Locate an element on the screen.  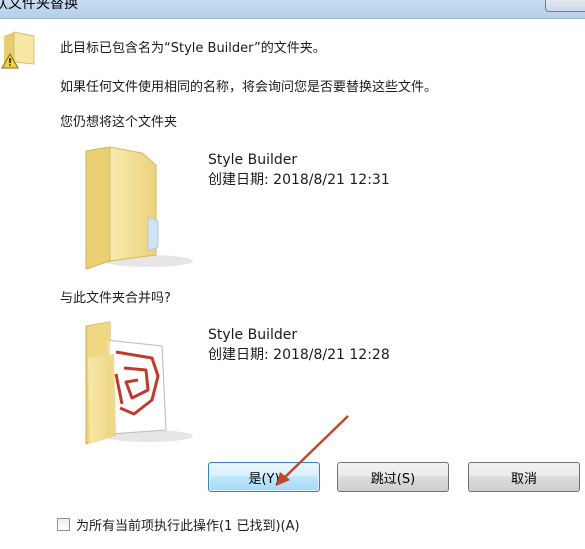
incoming-folder-name: Style Builder is located at coordinates (253, 335).